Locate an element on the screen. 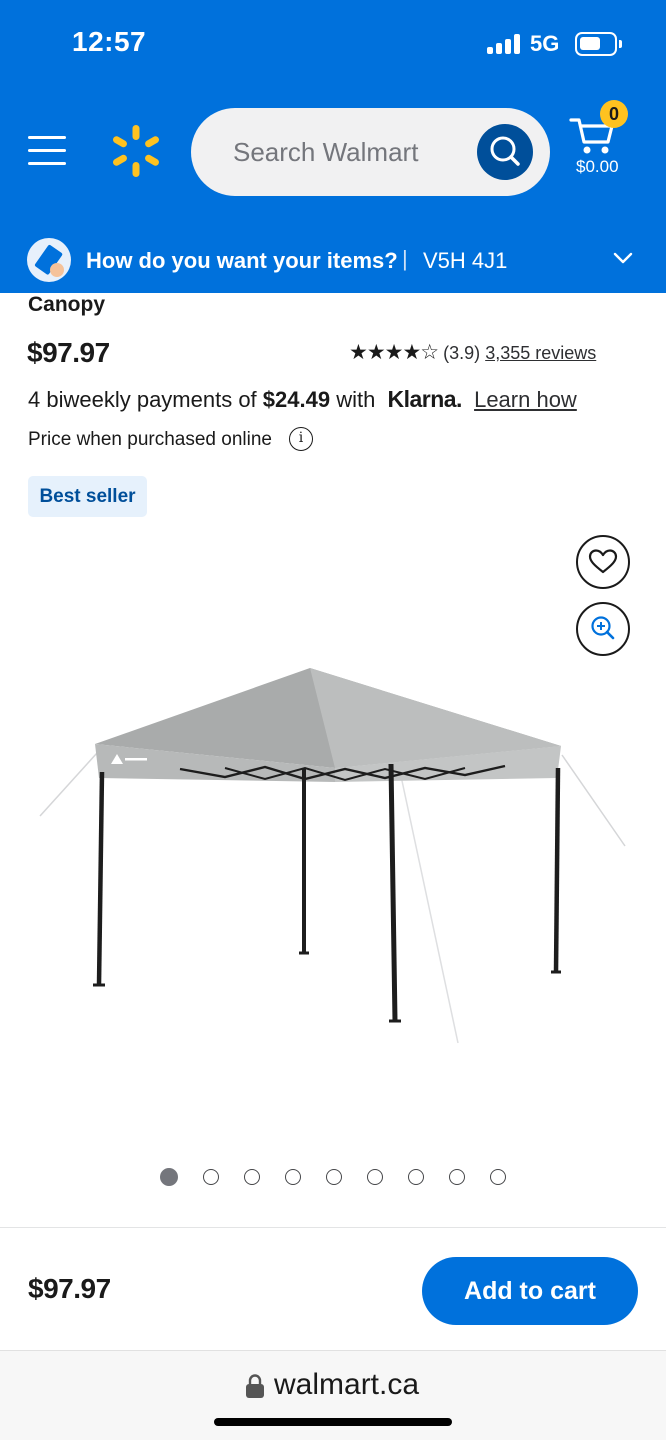 The height and width of the screenshot is (1440, 666). walmart-spark-logo is located at coordinates (136, 151).